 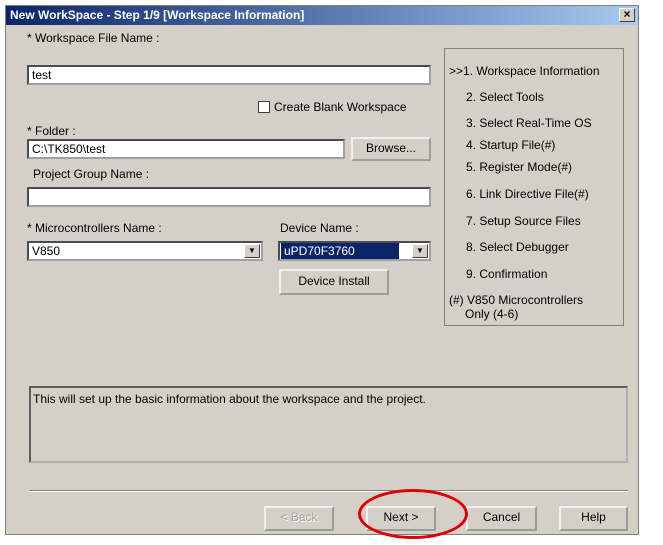 What do you see at coordinates (401, 518) in the screenshot?
I see `next-button: Next >` at bounding box center [401, 518].